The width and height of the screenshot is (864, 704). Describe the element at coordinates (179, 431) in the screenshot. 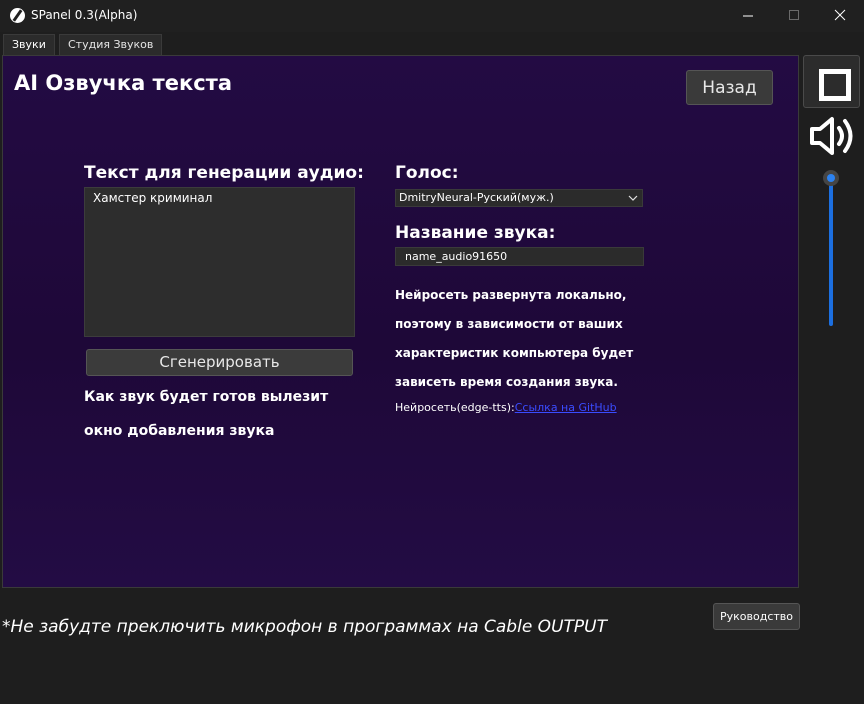

I see `hint-line-2: окно добавления звука` at that location.